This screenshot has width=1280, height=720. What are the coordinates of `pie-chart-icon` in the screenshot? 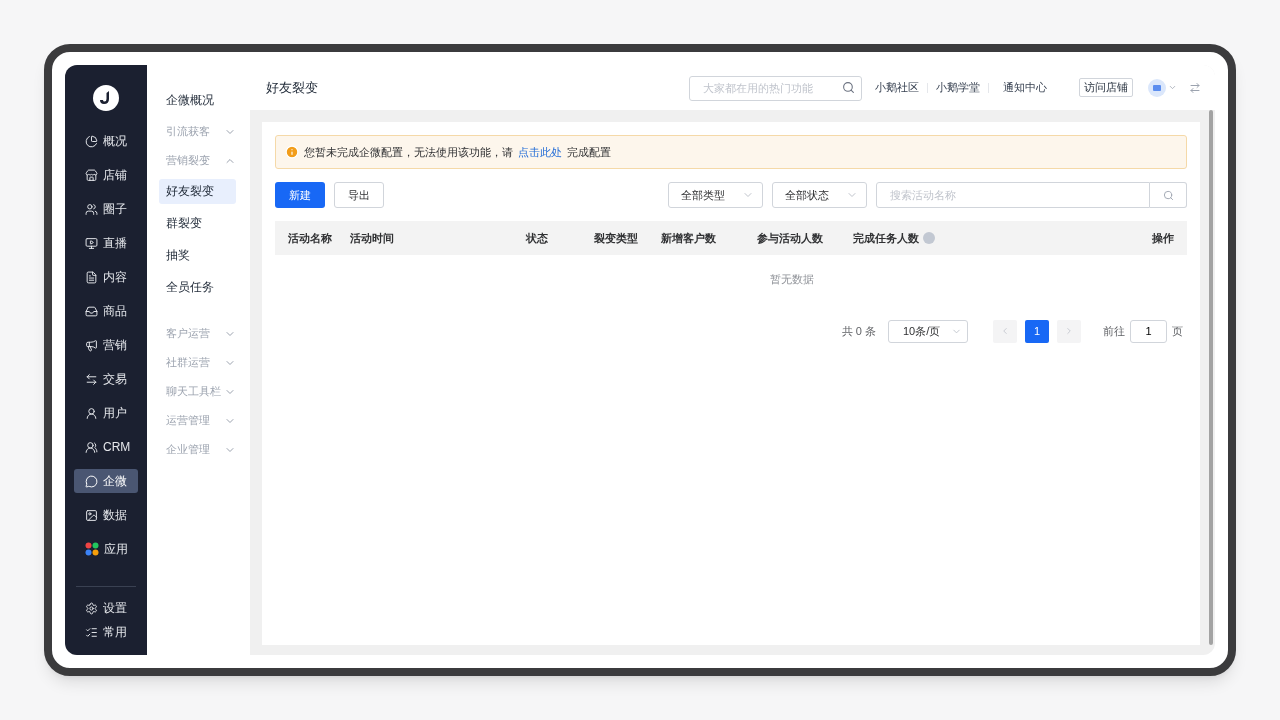 It's located at (91, 141).